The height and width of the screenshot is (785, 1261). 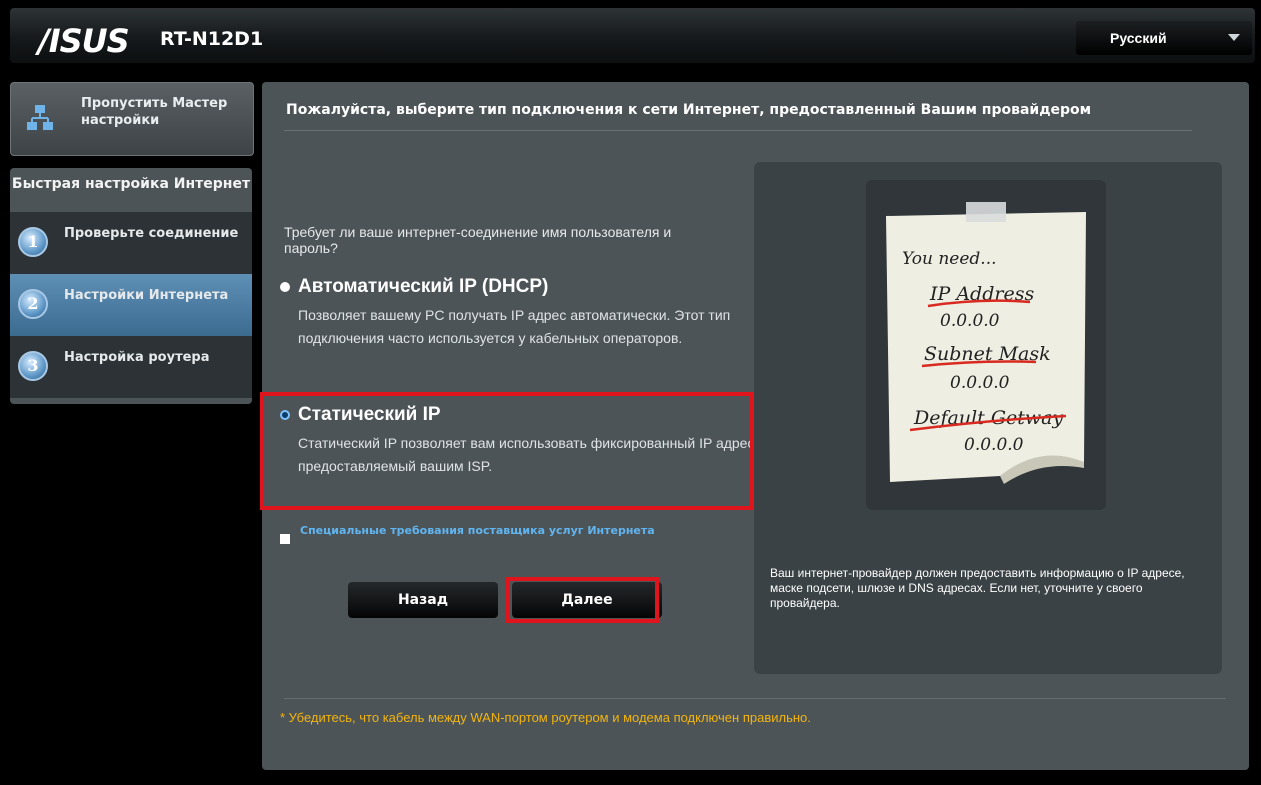 What do you see at coordinates (33, 366) in the screenshot?
I see `step-3-icon: 3` at bounding box center [33, 366].